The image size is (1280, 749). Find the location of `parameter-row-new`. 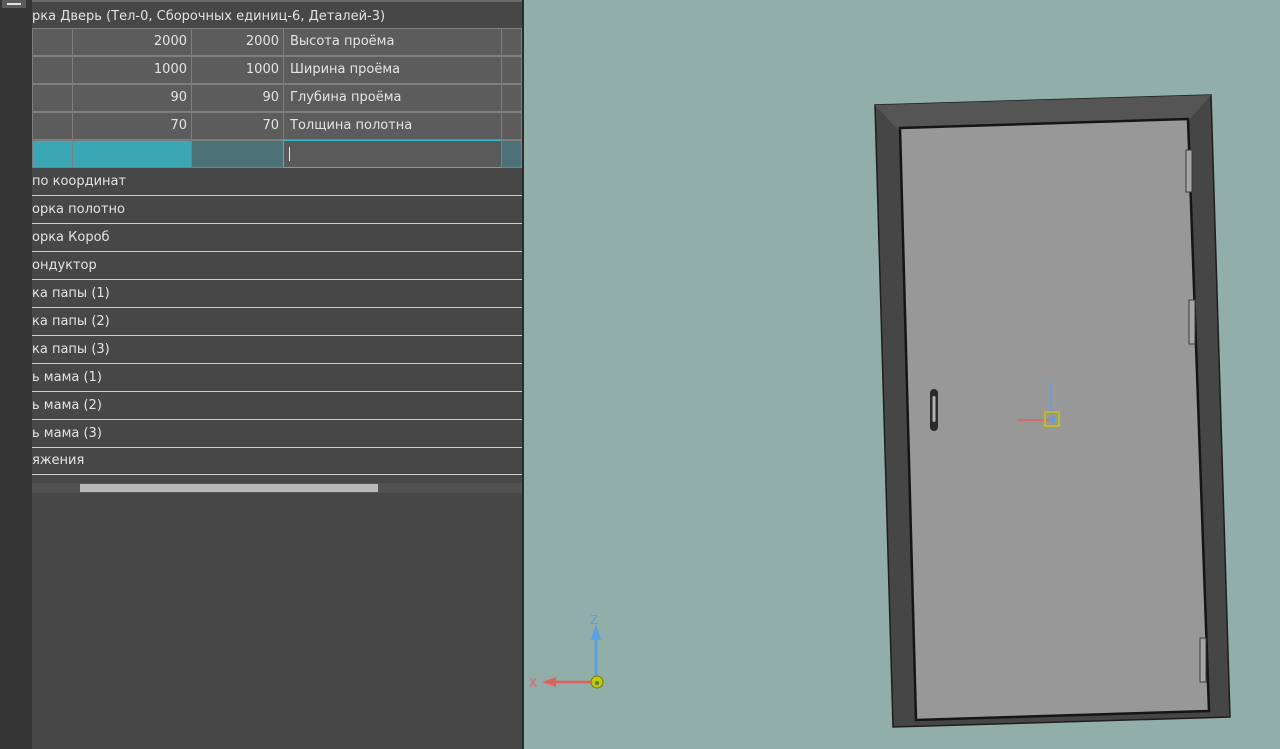

parameter-row-new is located at coordinates (277, 154).